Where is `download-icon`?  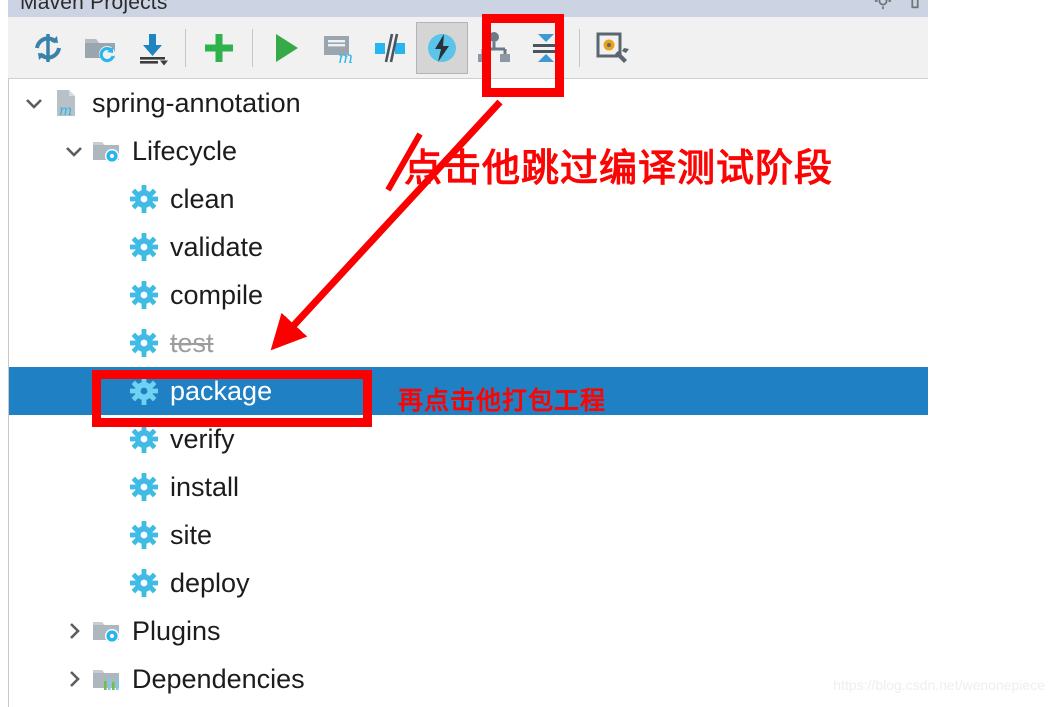
download-icon is located at coordinates (154, 49).